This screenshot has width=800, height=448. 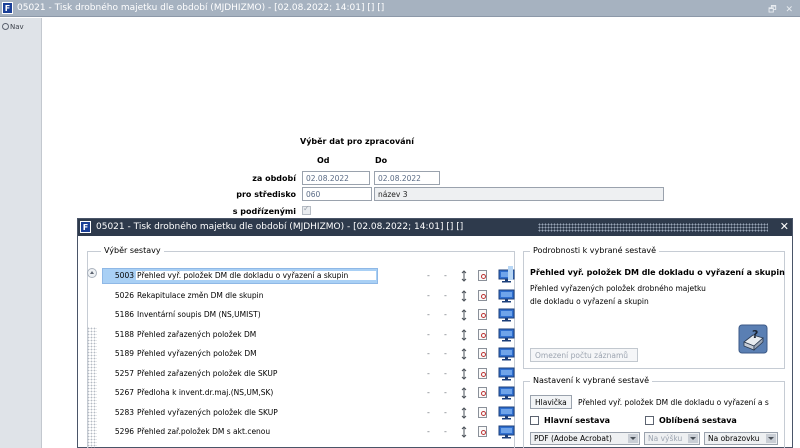 What do you see at coordinates (264, 211) in the screenshot?
I see `subordinates-label: s podřízenými` at bounding box center [264, 211].